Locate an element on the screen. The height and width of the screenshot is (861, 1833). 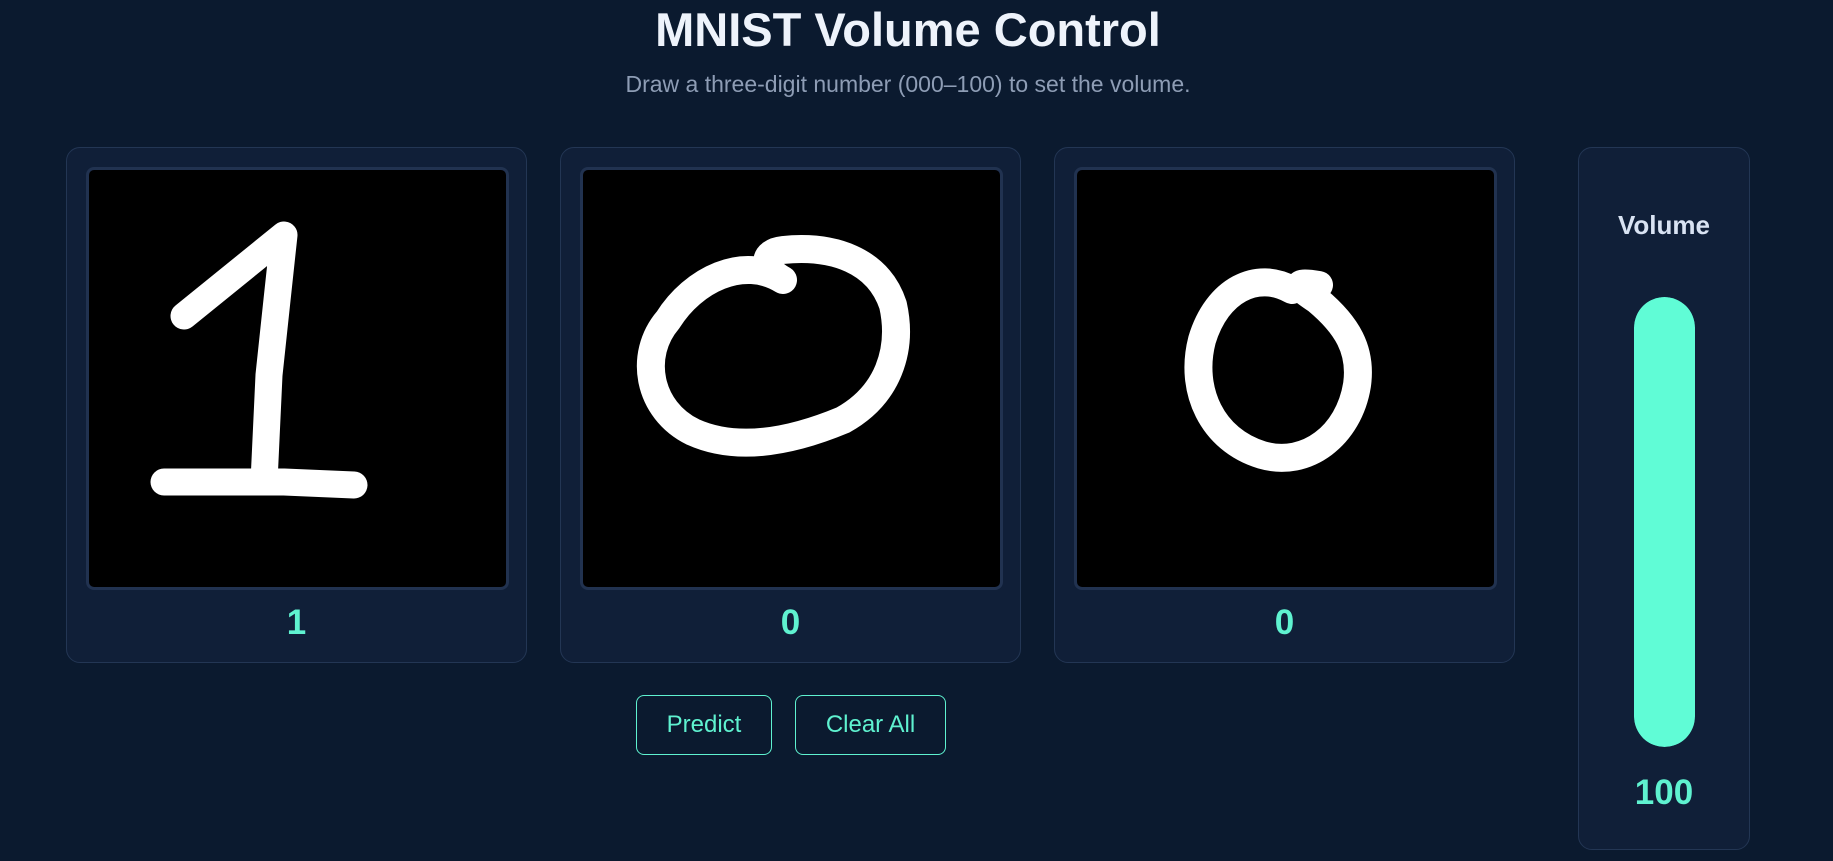
volume-value: 100 is located at coordinates (1664, 792).